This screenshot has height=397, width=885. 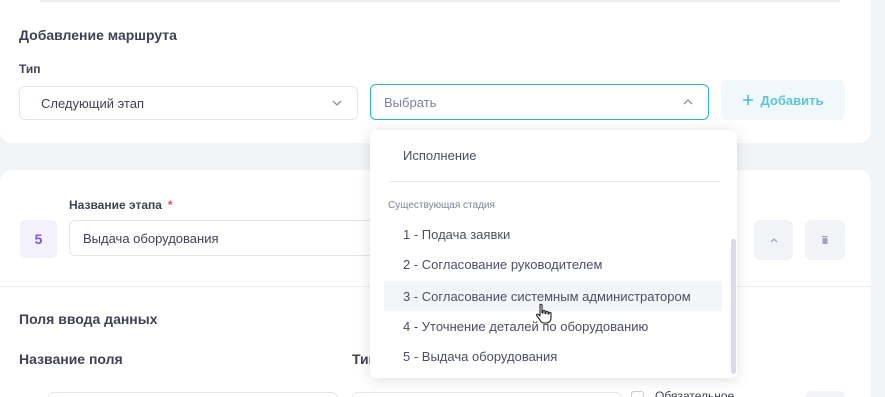 I want to click on delete-stage-button, so click(x=825, y=240).